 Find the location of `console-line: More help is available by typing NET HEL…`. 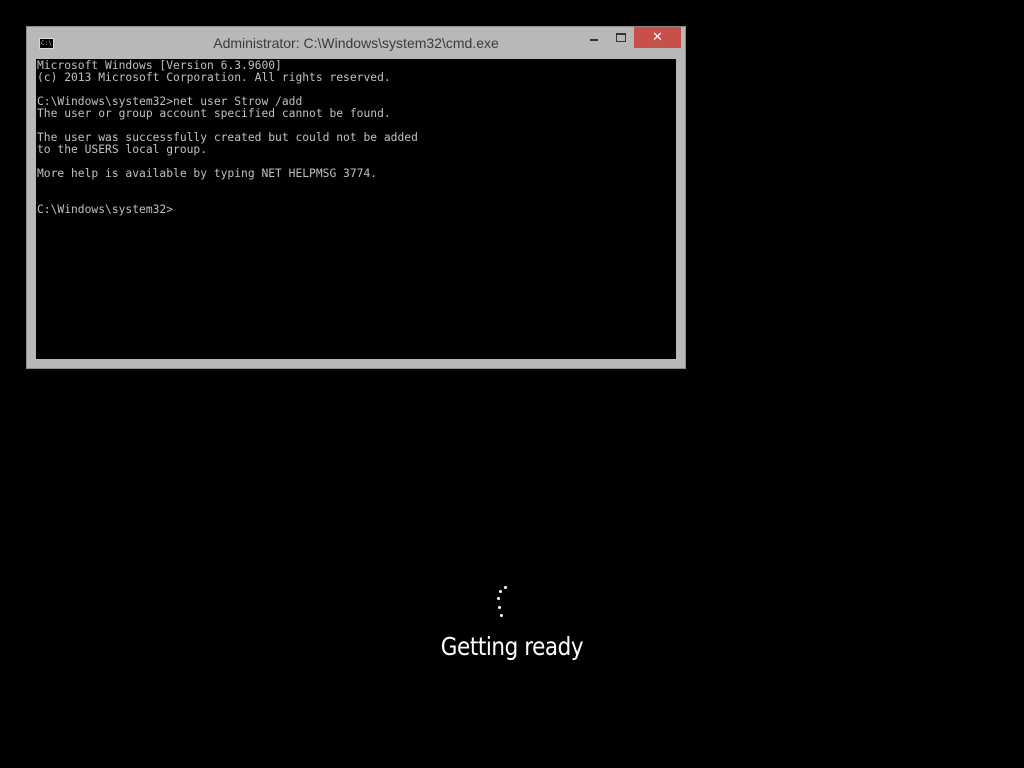

console-line: More help is available by typing NET HEL… is located at coordinates (207, 173).